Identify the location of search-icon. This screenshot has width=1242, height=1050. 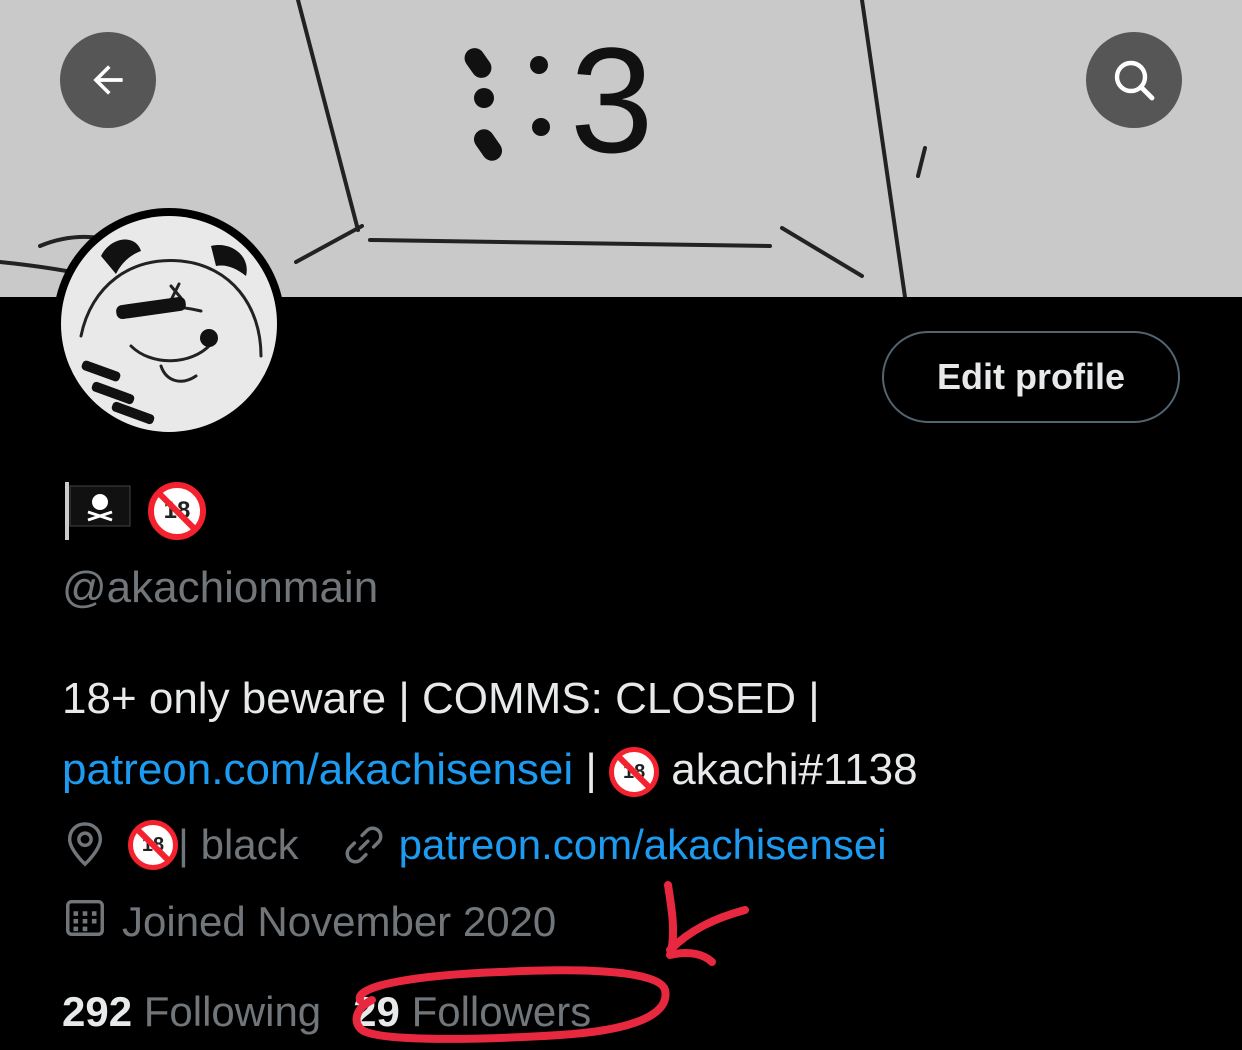
(1134, 80).